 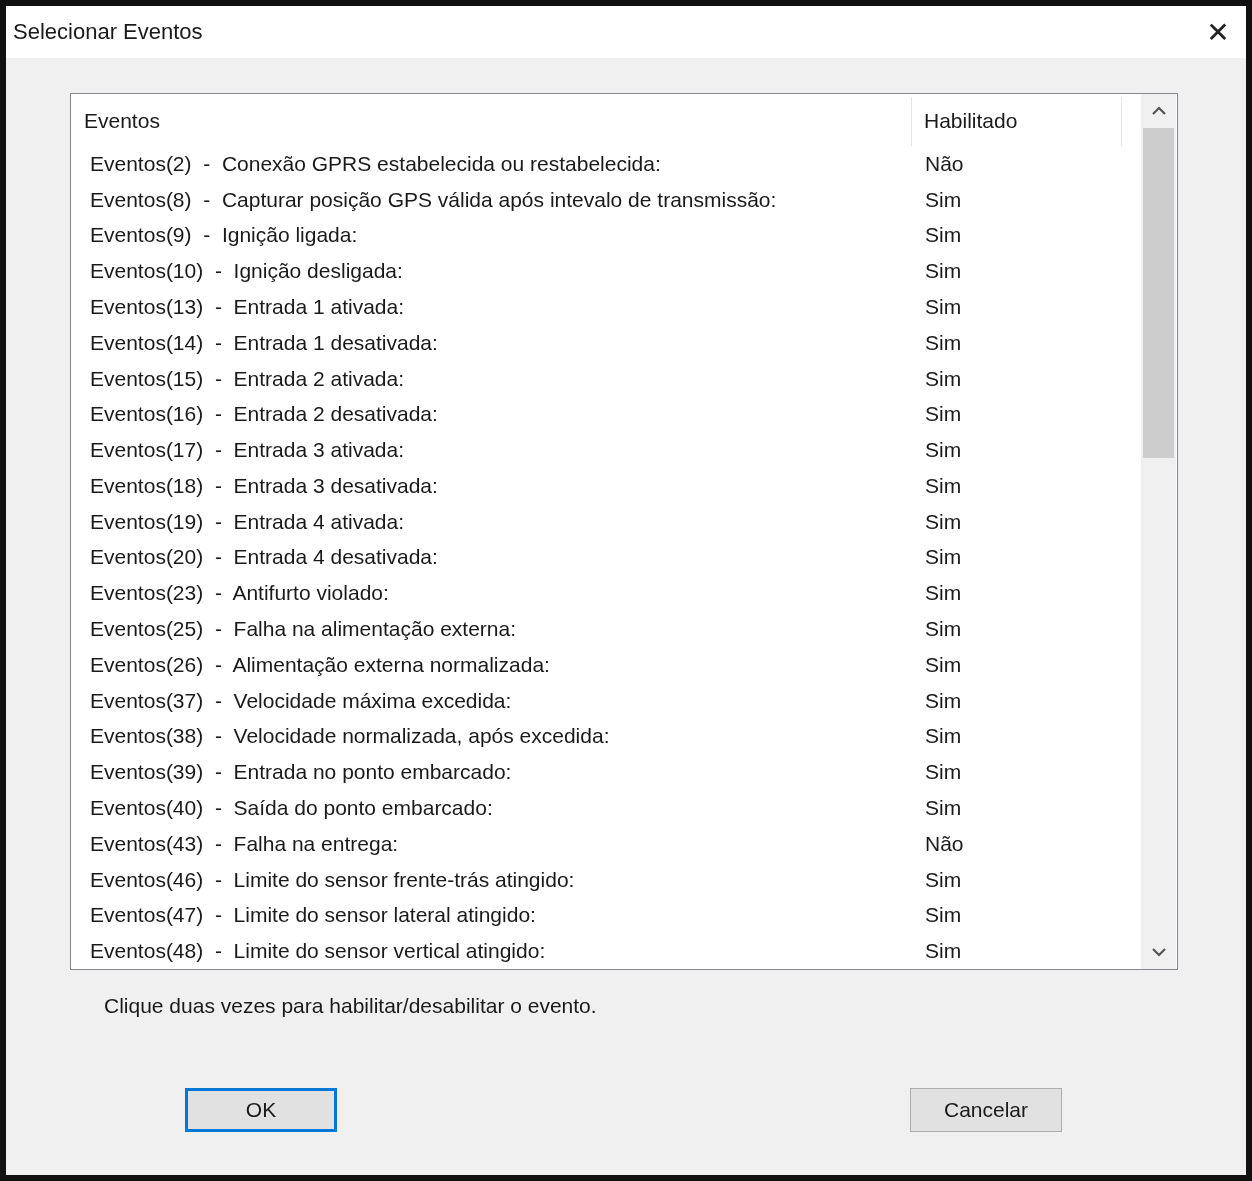 I want to click on event-cell: Eventos(14) - Entrada 1 desativada:, so click(x=491, y=342).